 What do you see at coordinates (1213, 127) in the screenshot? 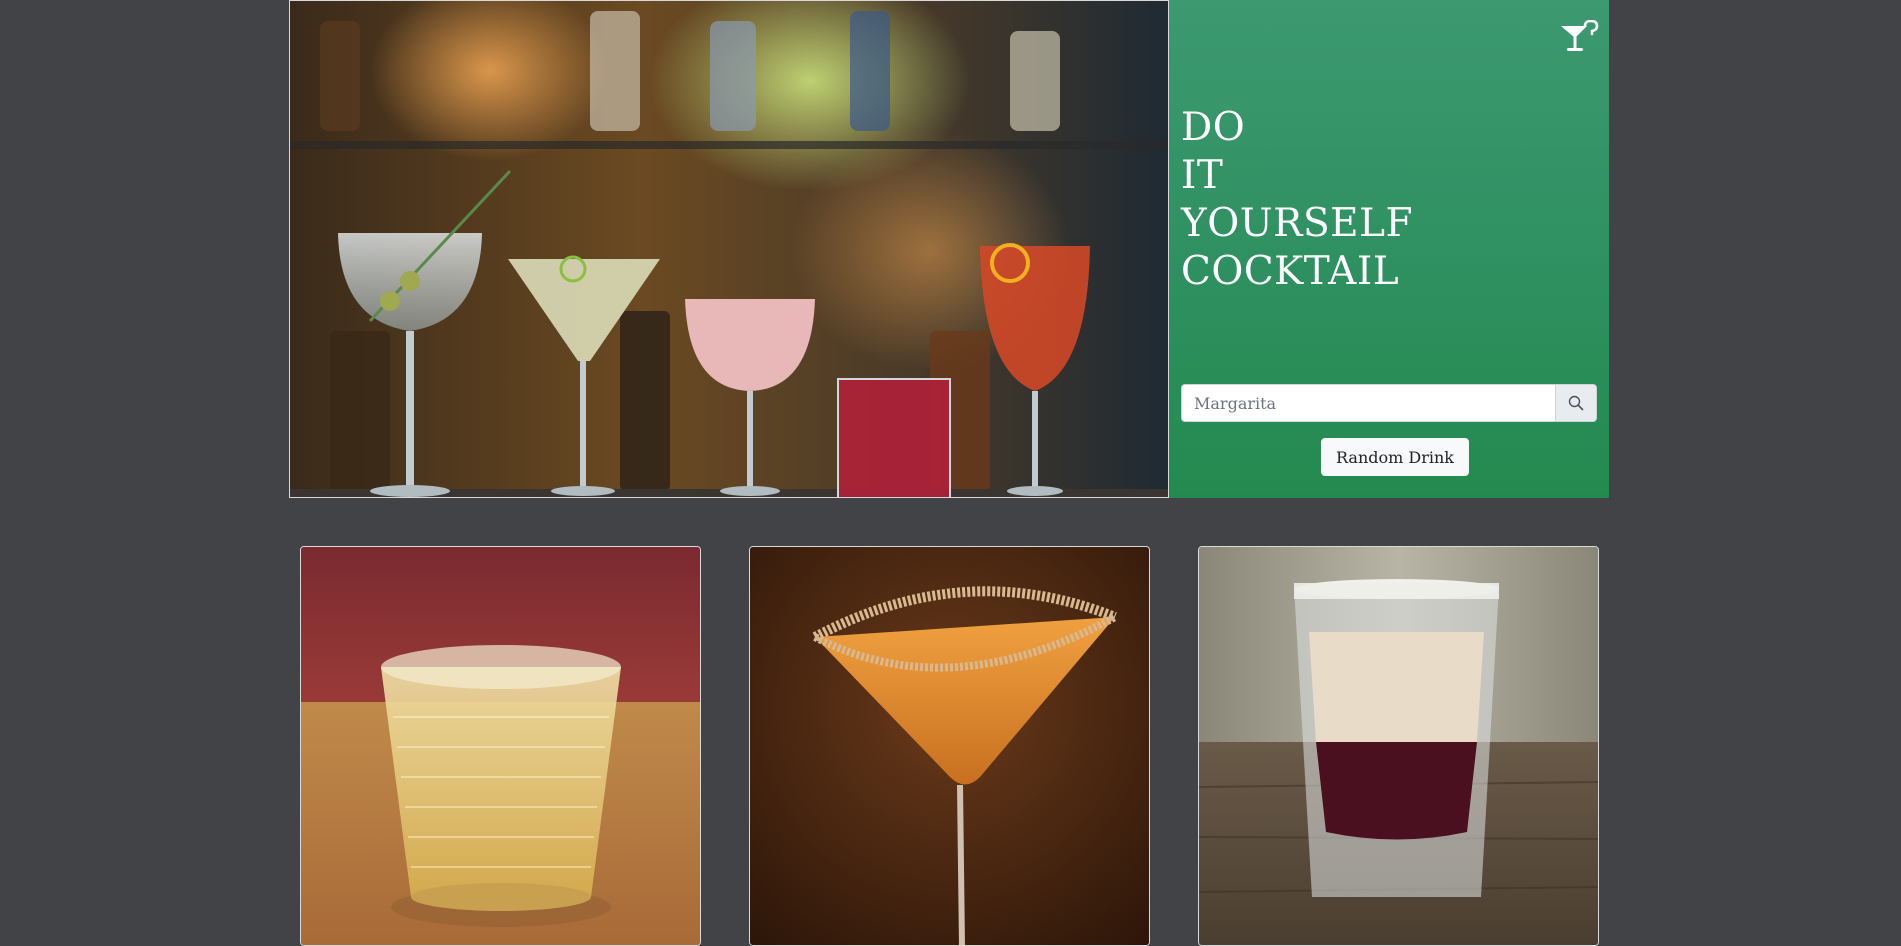
I see `site-title-line: DO` at bounding box center [1213, 127].